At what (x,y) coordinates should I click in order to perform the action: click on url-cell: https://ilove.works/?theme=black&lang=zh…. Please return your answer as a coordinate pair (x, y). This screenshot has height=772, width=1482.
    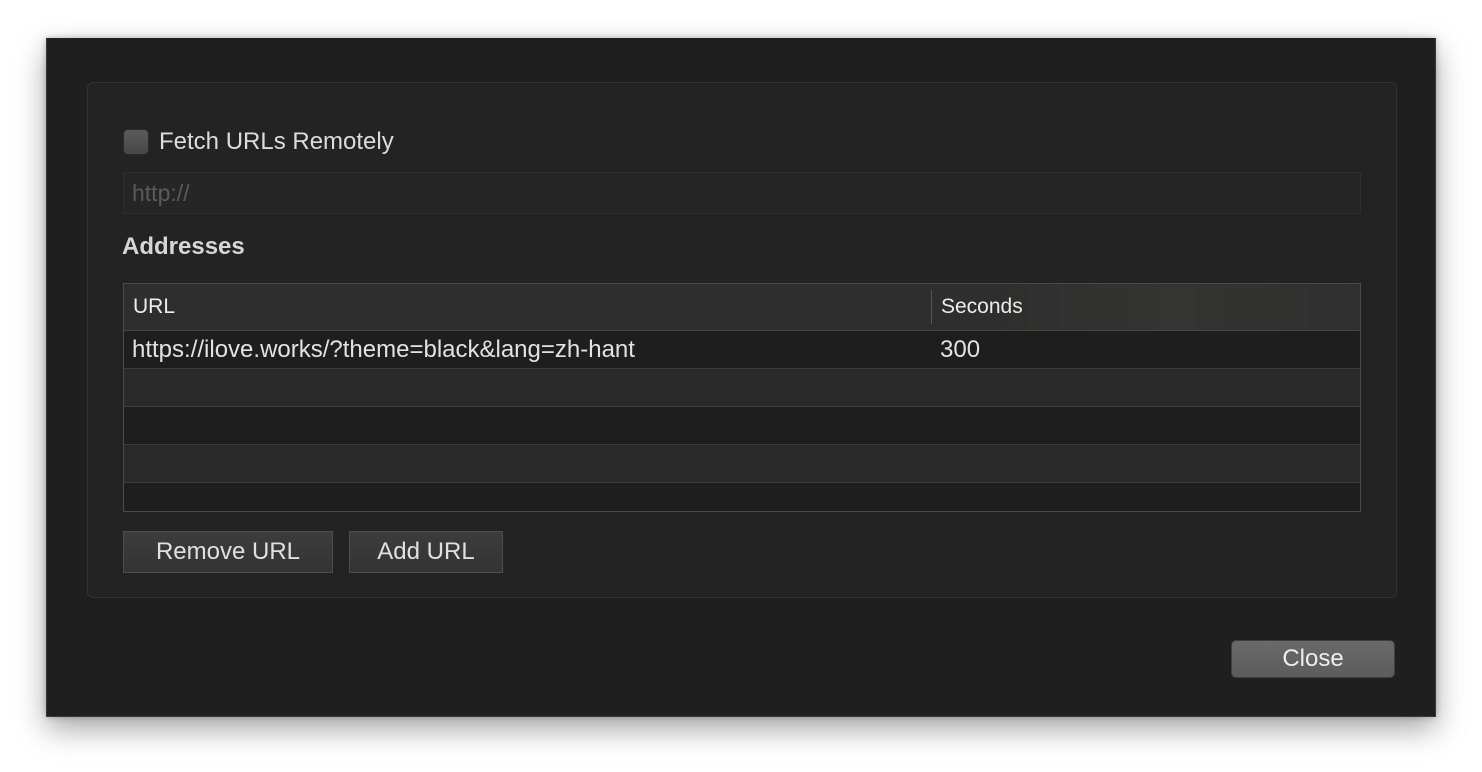
    Looking at the image, I should click on (528, 349).